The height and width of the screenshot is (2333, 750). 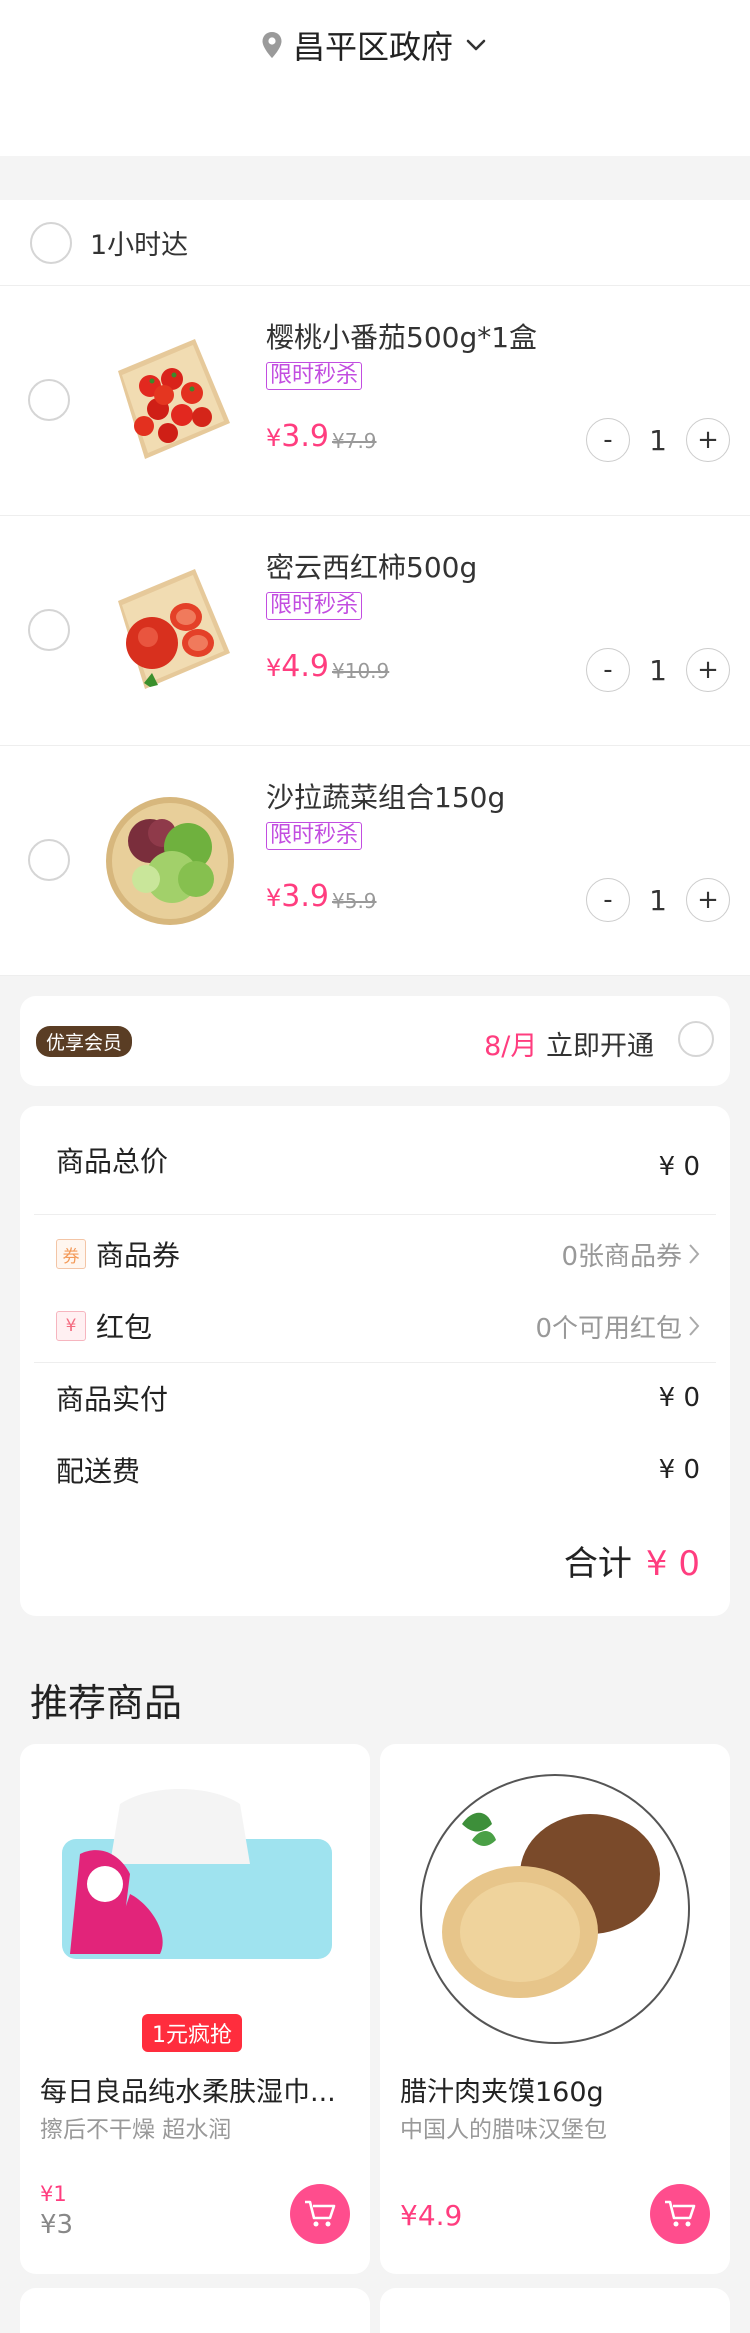 I want to click on coupon-value: 0张商品券, so click(x=630, y=1254).